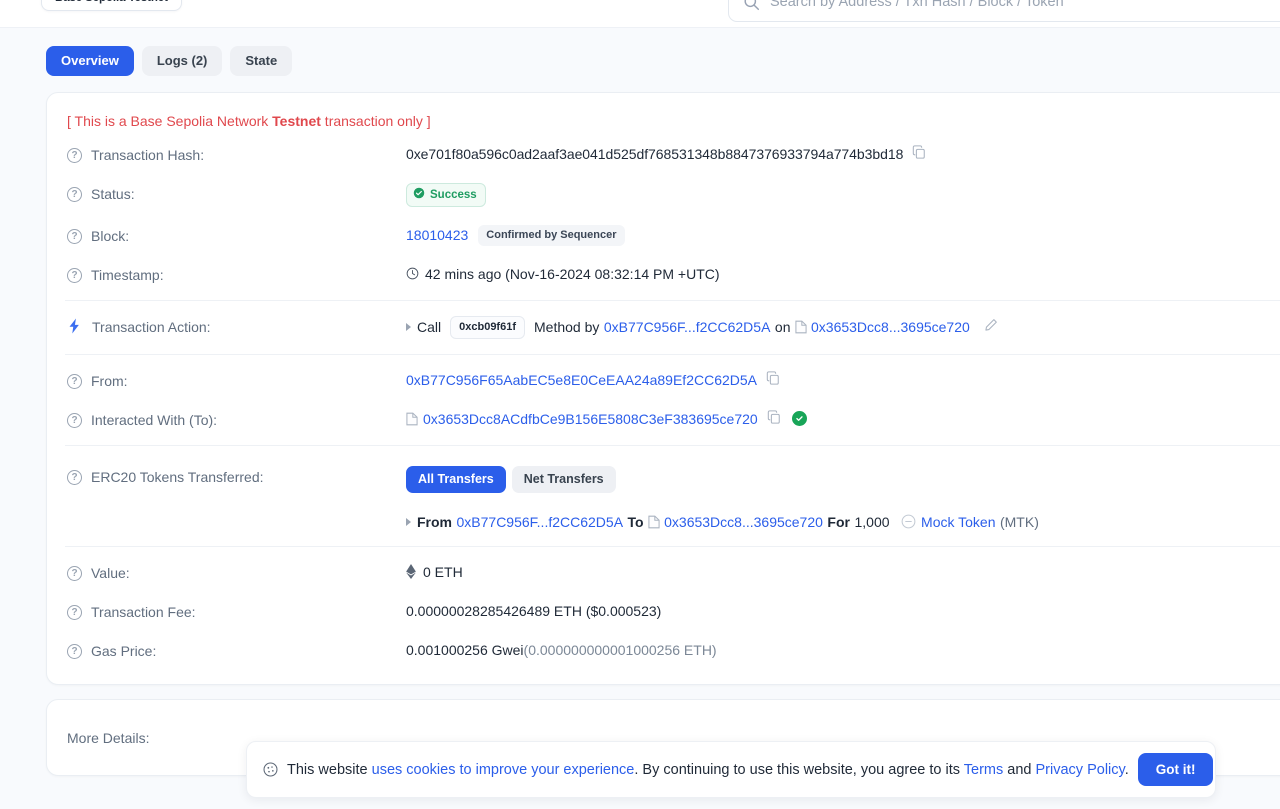 The width and height of the screenshot is (1280, 809). What do you see at coordinates (1175, 769) in the screenshot?
I see `got-it-button: Got it!` at bounding box center [1175, 769].